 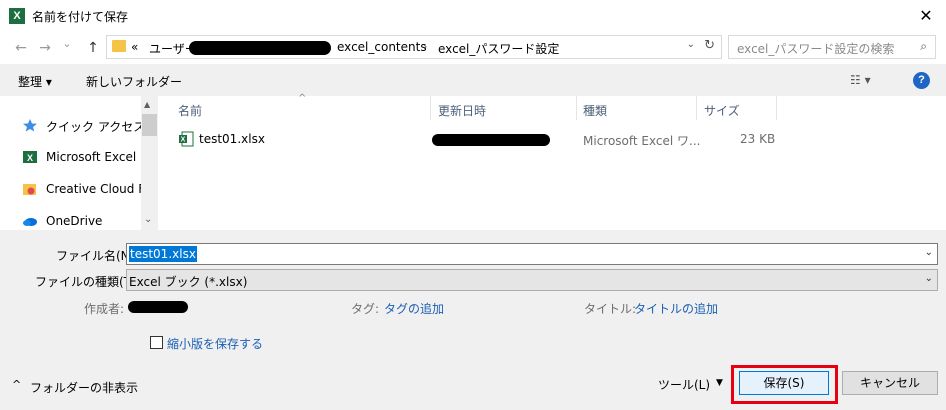 I want to click on title-bar: X 名前を付けて保存 ✕, so click(x=473, y=16).